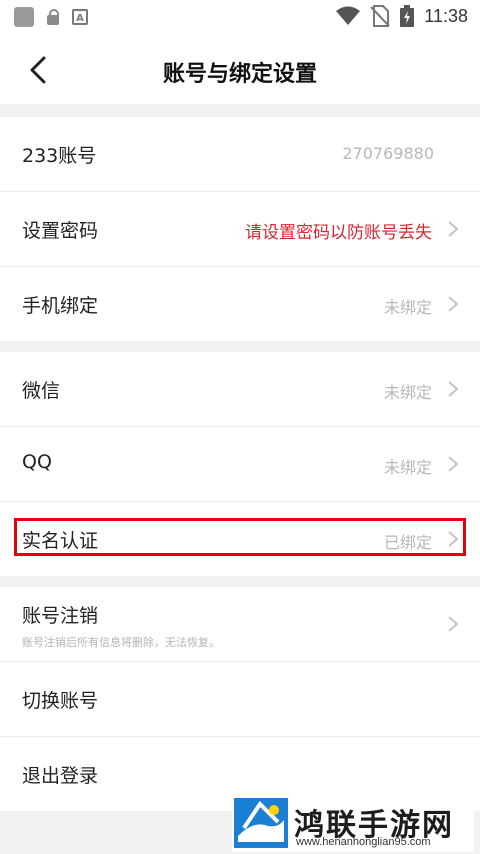  I want to click on row-wechat: 微信 未绑定, so click(240, 389).